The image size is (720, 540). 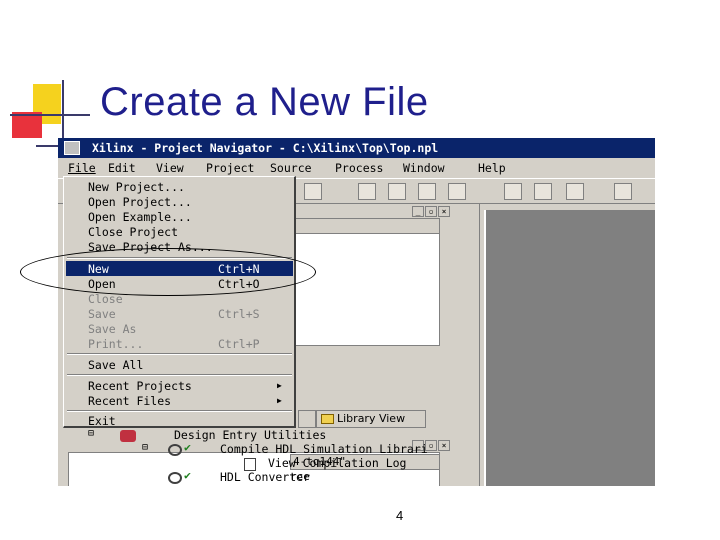 I want to click on tab-module-view, so click(x=307, y=419).